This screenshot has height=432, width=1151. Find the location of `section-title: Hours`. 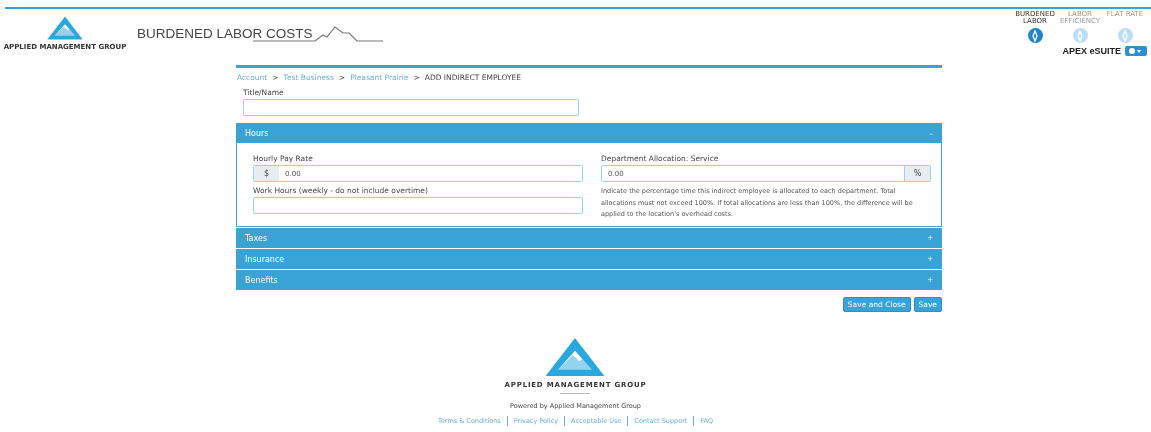

section-title: Hours is located at coordinates (257, 133).